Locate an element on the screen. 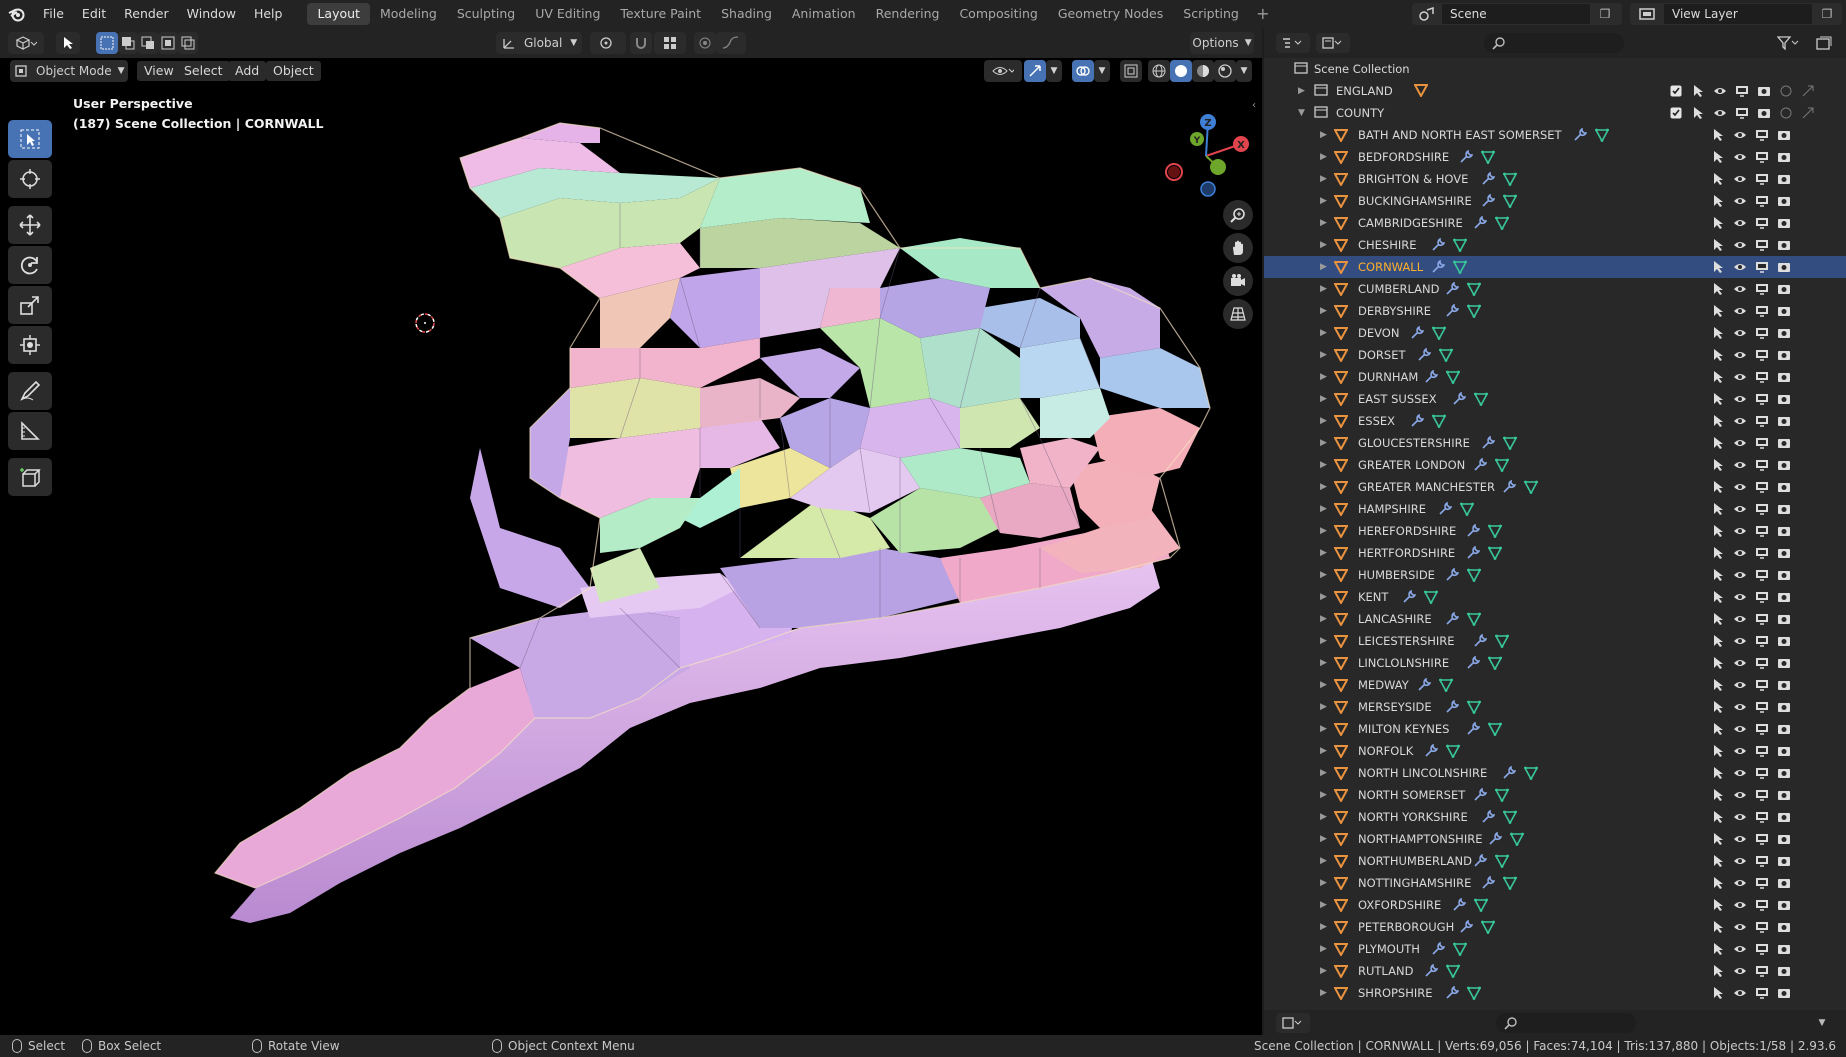  tab-scripting: Scripting is located at coordinates (1211, 14).